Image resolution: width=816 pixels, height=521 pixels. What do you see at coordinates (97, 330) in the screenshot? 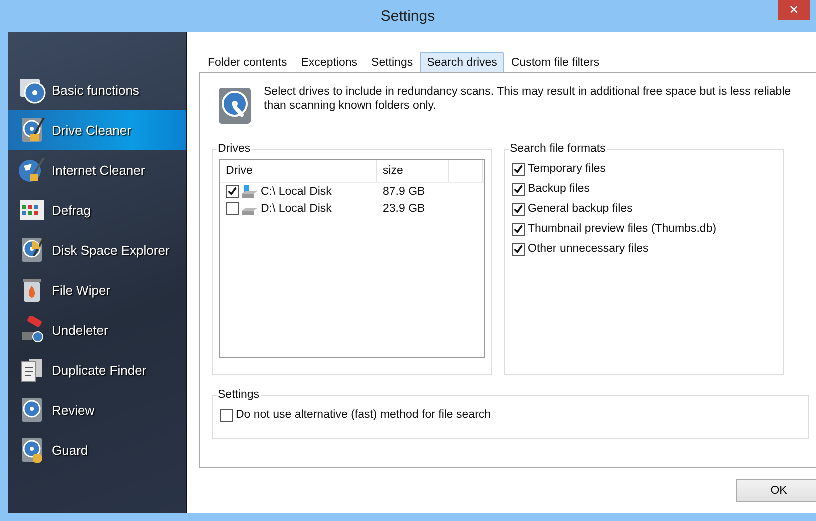
I see `sidebar-item: Undeleter` at bounding box center [97, 330].